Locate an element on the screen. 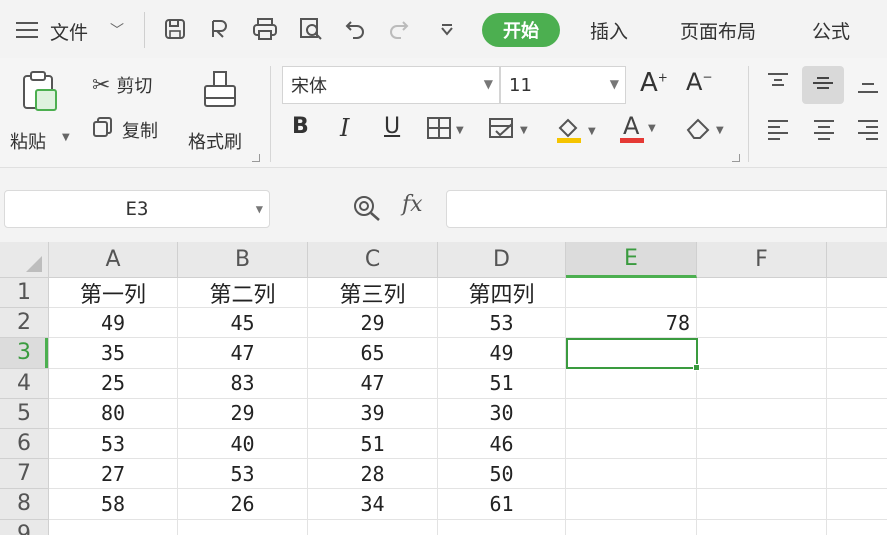  grid-cell: 61 is located at coordinates (502, 504).